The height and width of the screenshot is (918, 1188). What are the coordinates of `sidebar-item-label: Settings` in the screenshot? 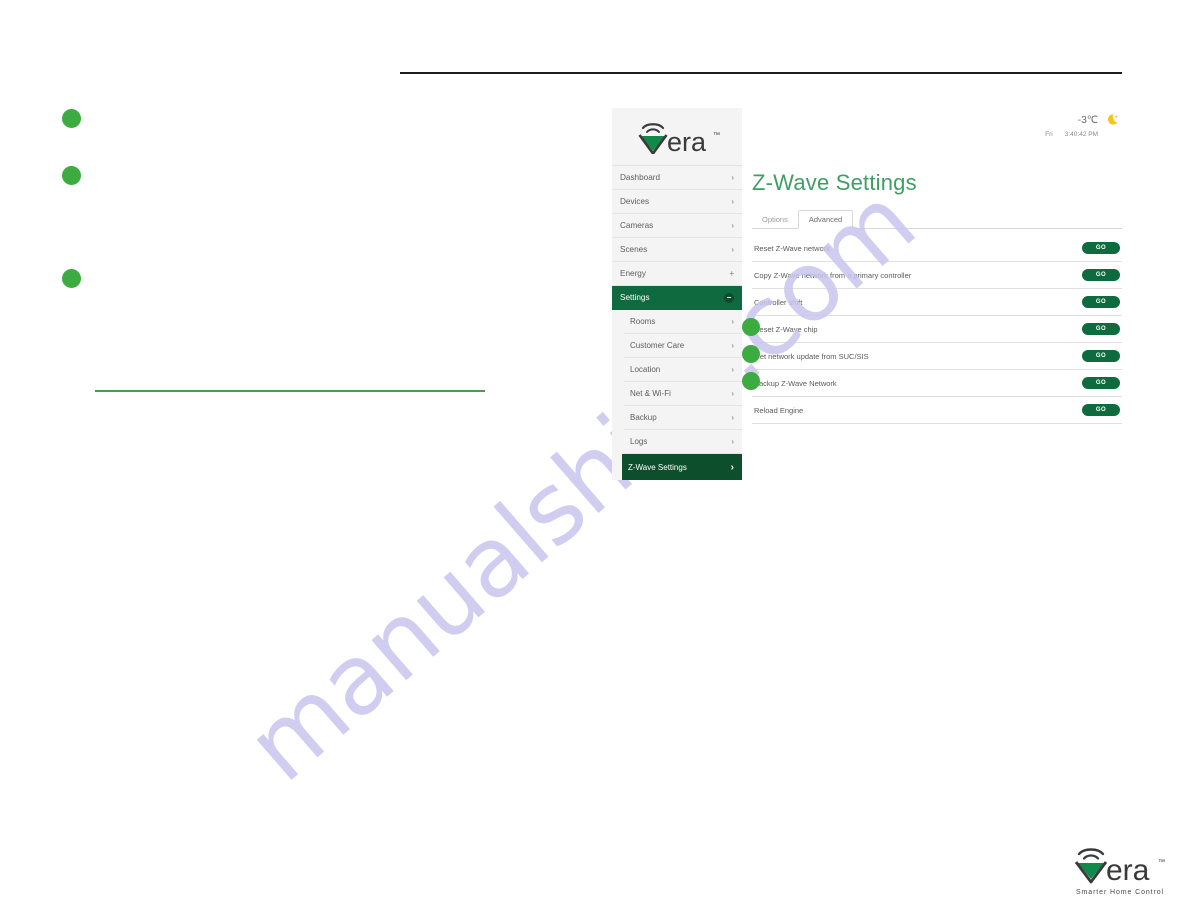 It's located at (635, 297).